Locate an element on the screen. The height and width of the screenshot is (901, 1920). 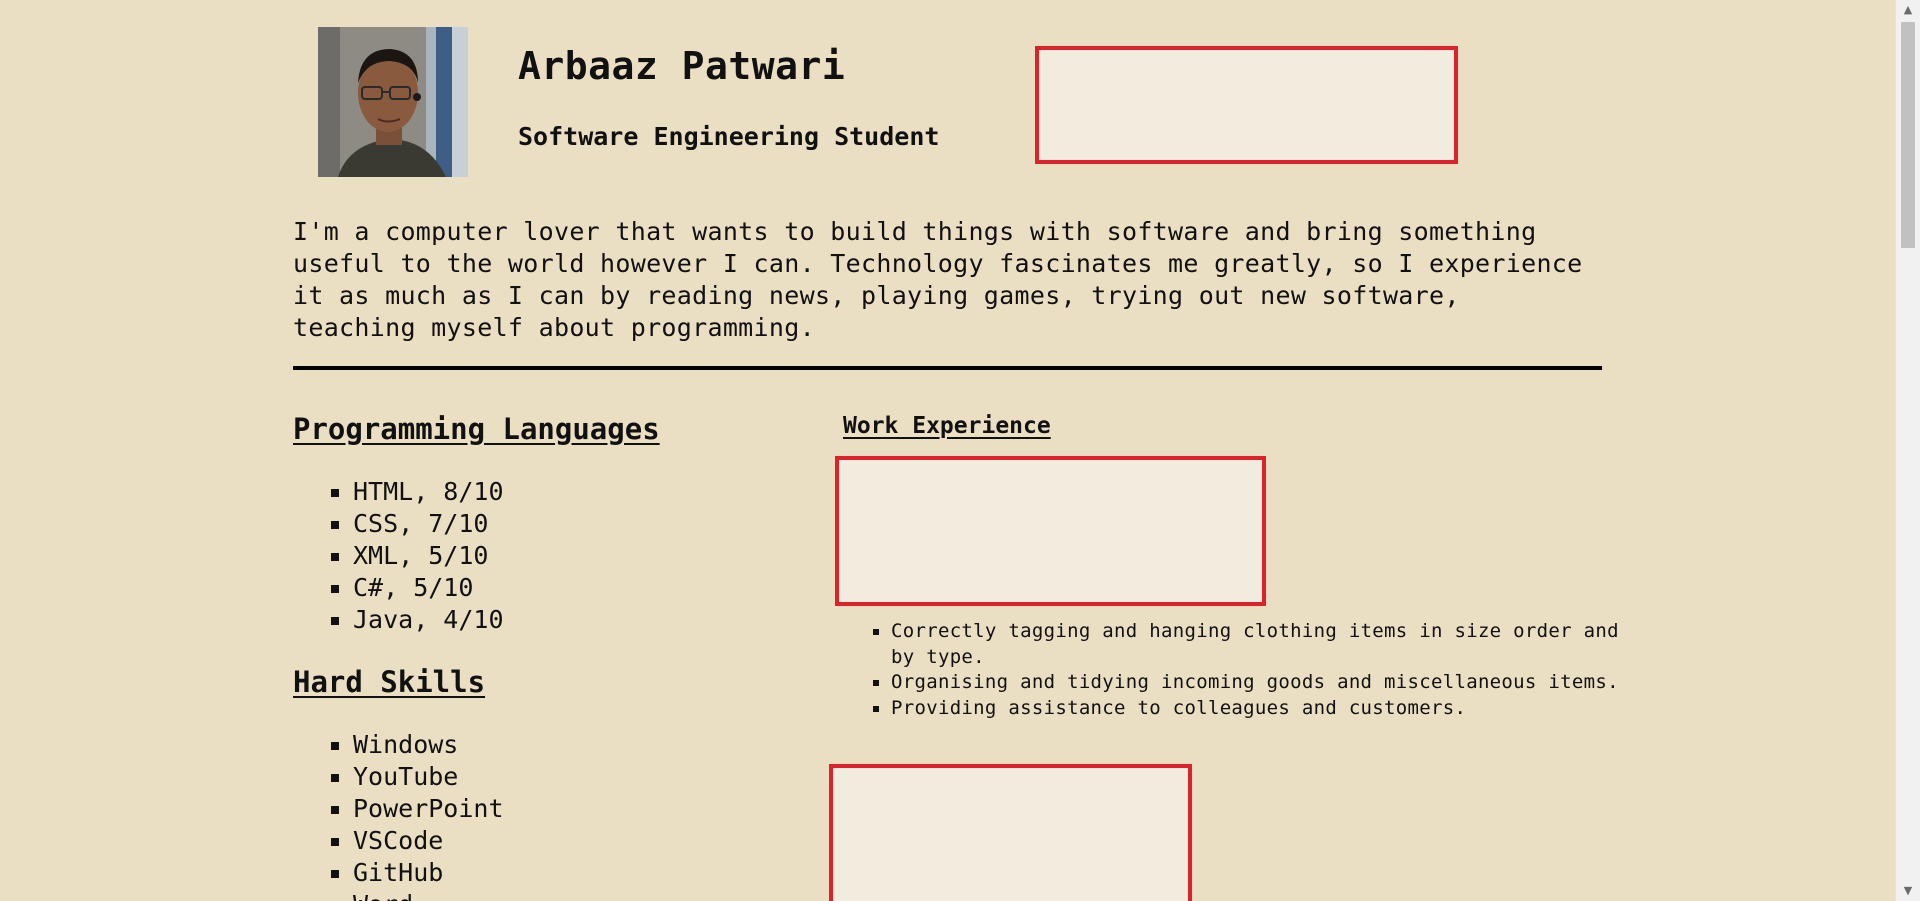
list-item: YouTube is located at coordinates (428, 777).